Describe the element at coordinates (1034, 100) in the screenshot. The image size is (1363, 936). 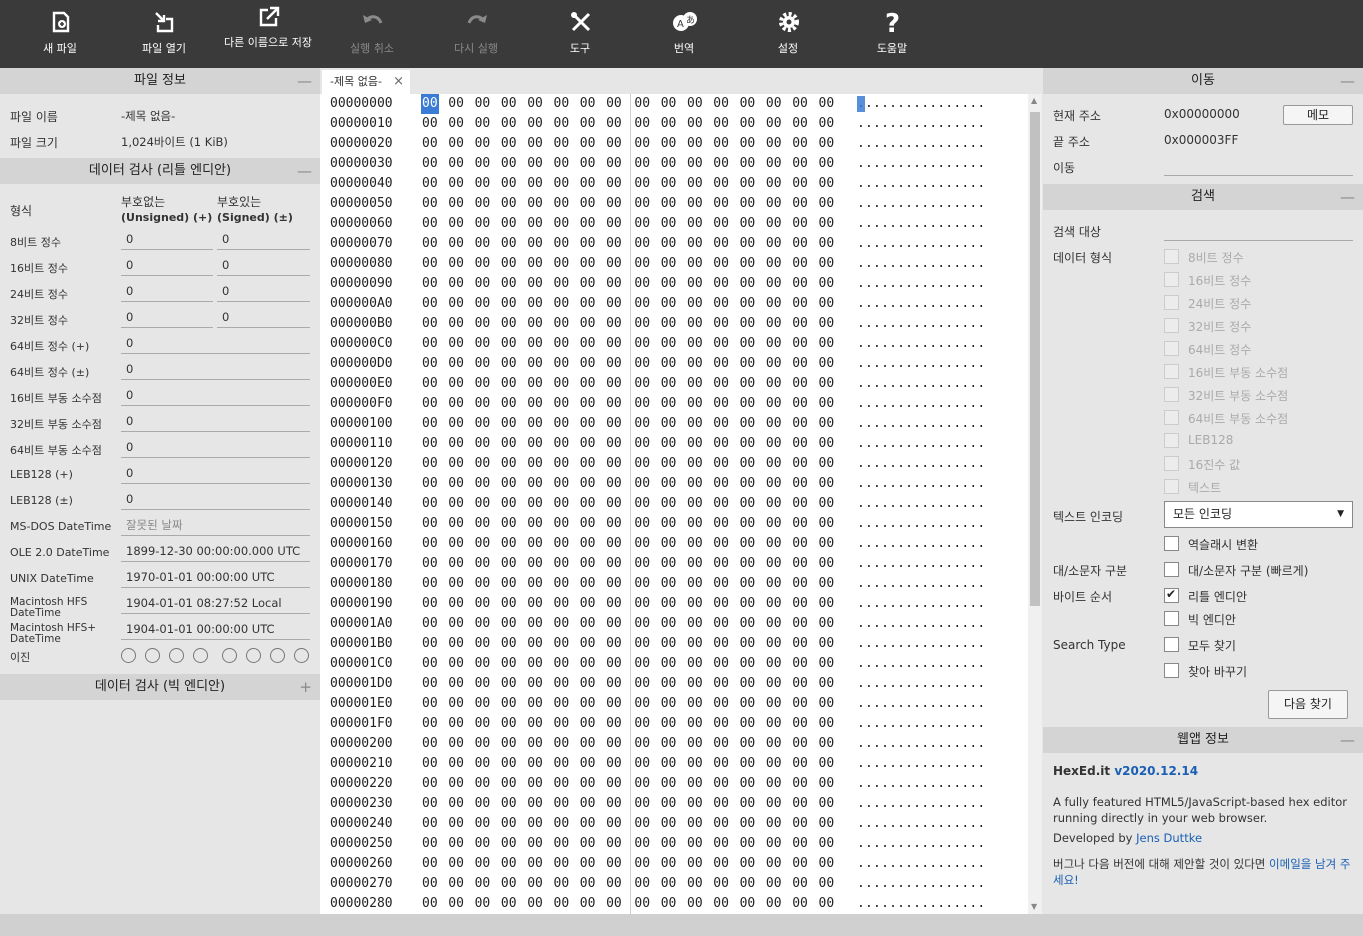
I see `scroll-up-icon: ▲` at that location.